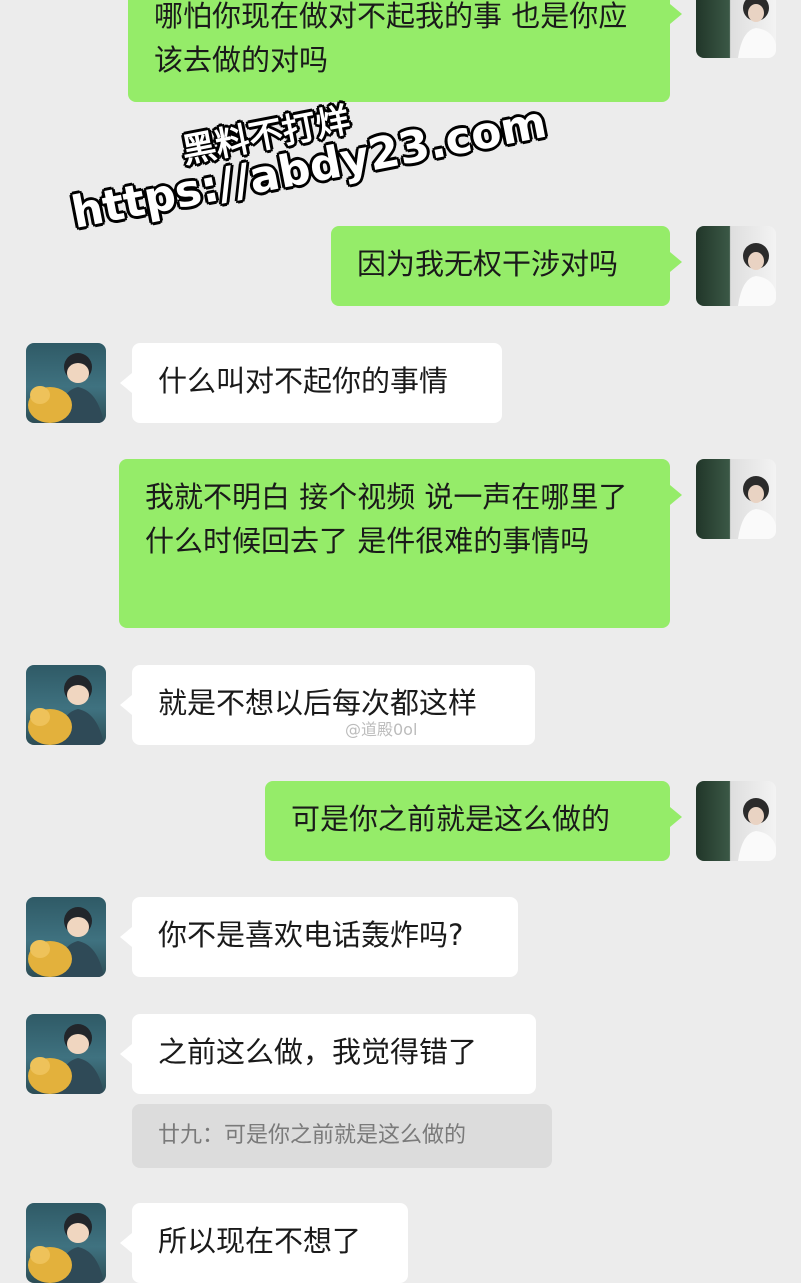 This screenshot has width=801, height=1283. I want to click on message-bubble-outgoing: 可是你之前就是这么做的, so click(473, 821).